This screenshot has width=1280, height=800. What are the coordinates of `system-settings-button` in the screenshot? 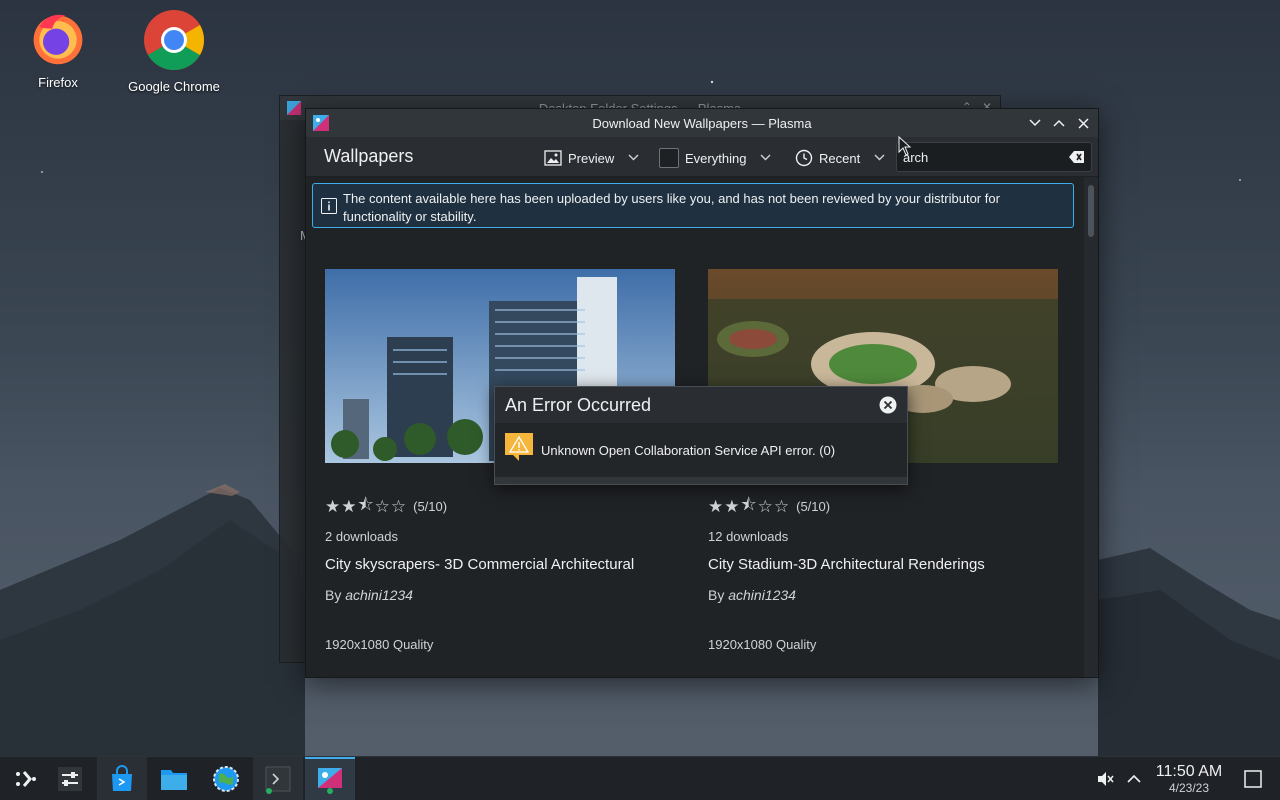 It's located at (226, 778).